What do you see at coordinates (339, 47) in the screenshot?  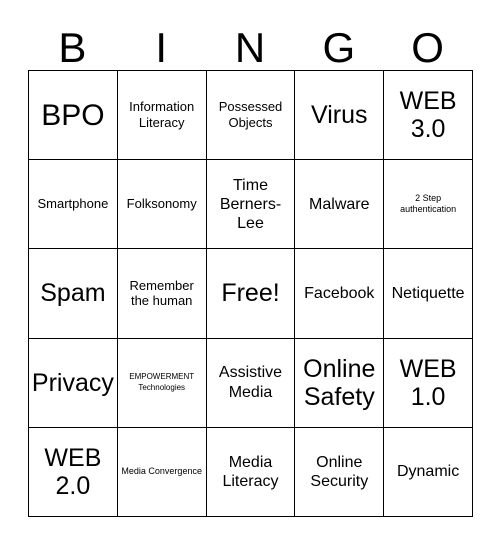 I see `bingo-header-letter-g: G` at bounding box center [339, 47].